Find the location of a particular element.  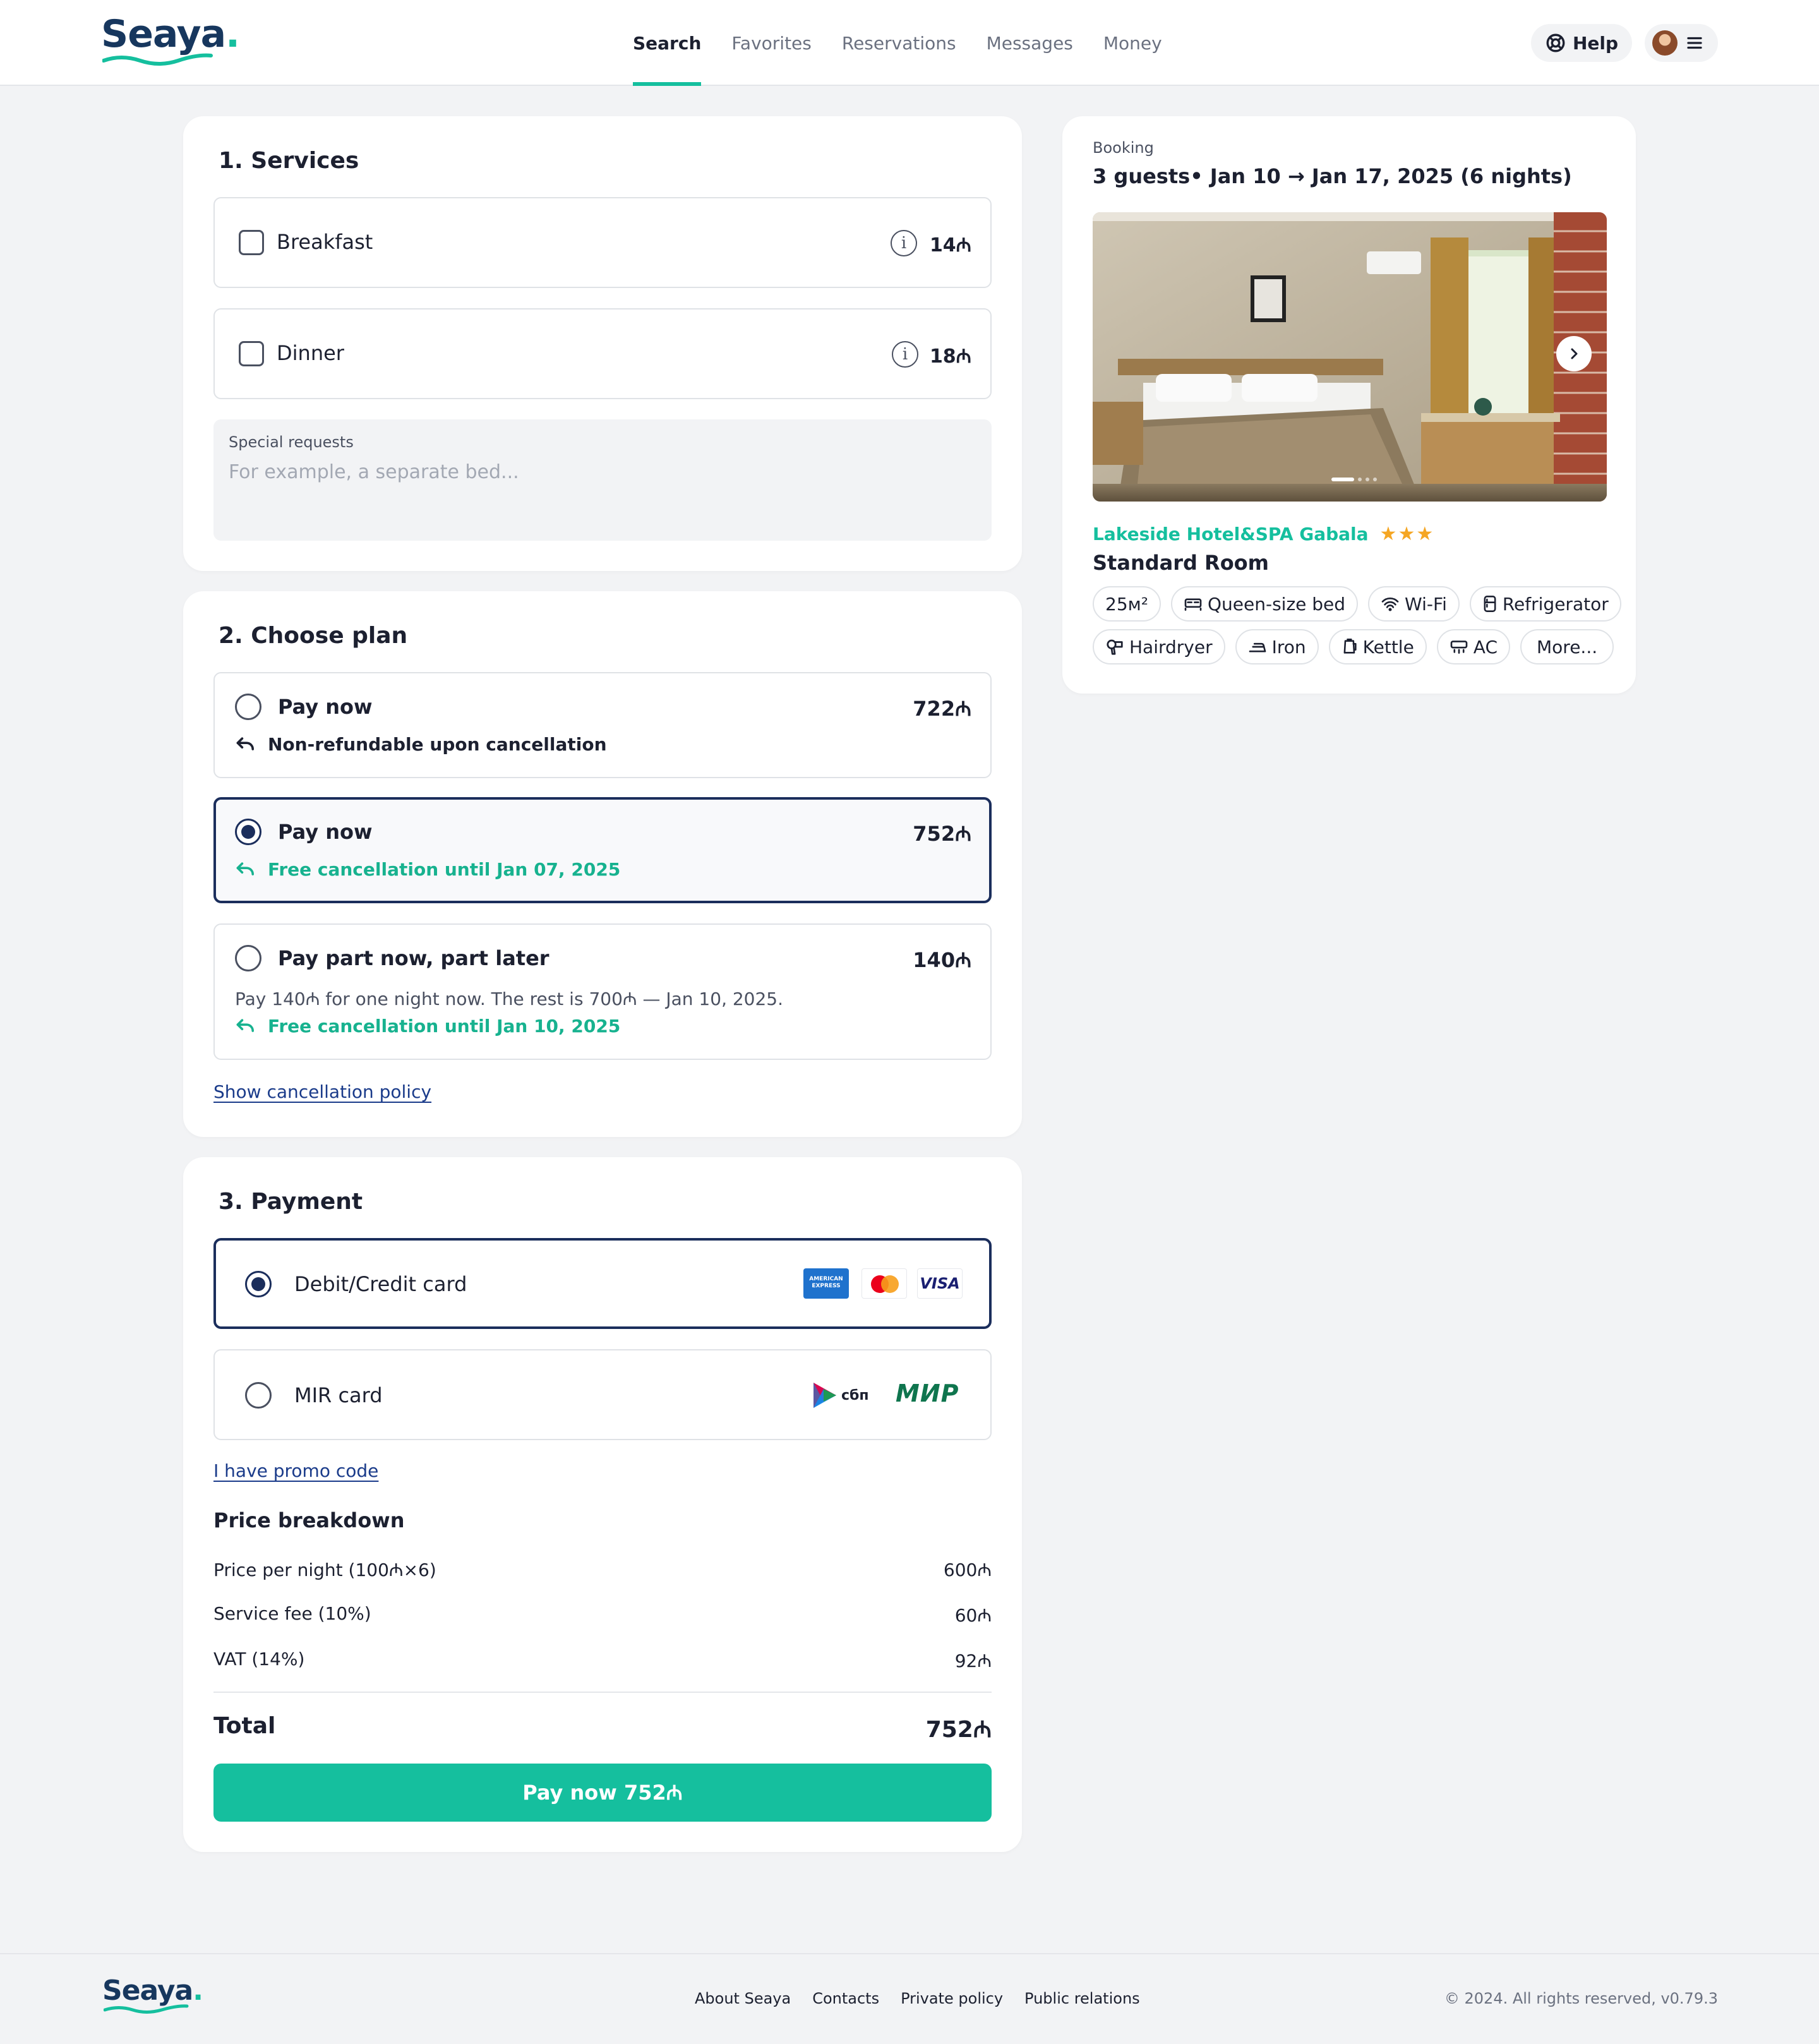

cancellation-policy-link: Show cancellation policy is located at coordinates (322, 1091).